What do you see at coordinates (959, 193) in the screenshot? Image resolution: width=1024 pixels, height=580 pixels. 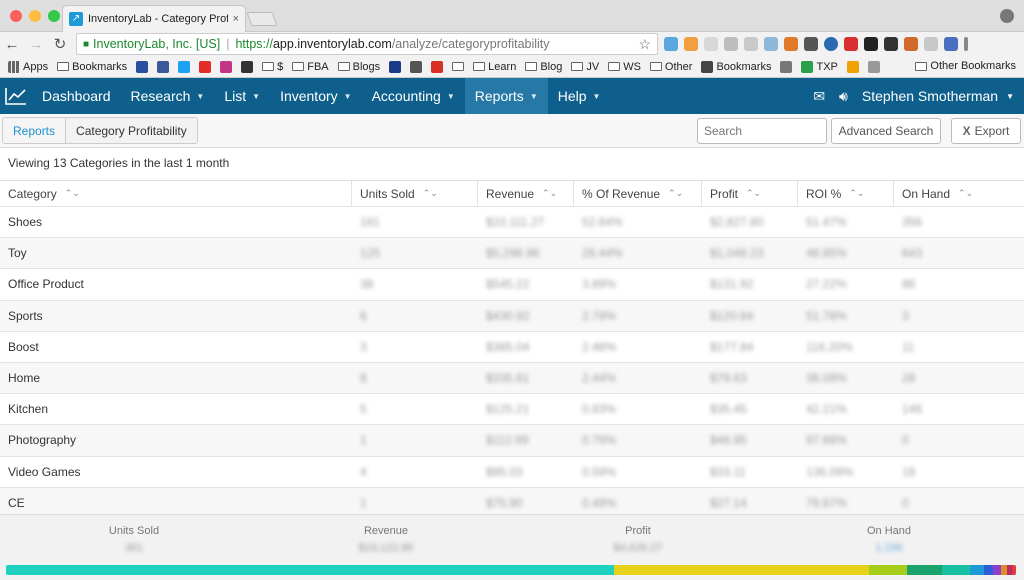 I see `column-header: On Hand ⌃⌄` at bounding box center [959, 193].